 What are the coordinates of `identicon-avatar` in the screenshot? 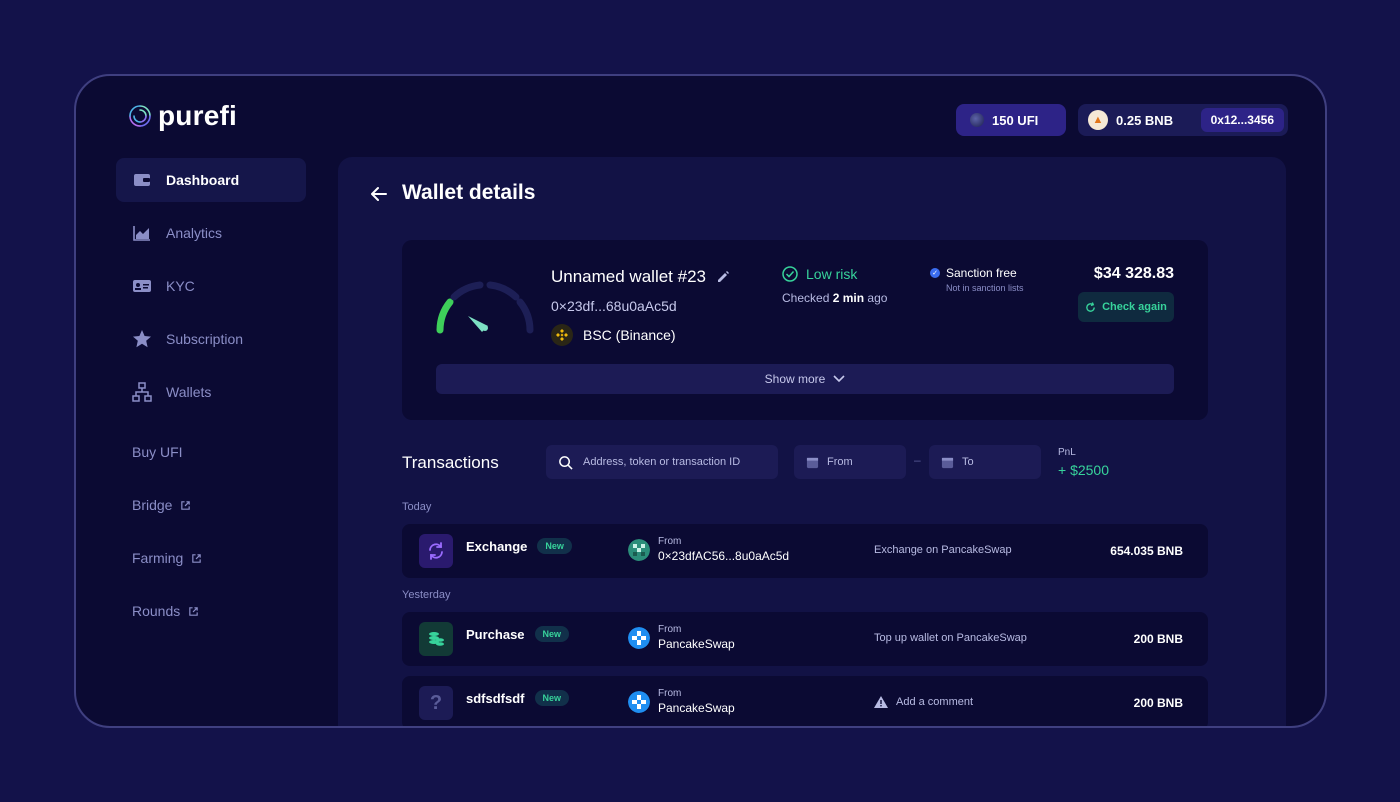 It's located at (639, 549).